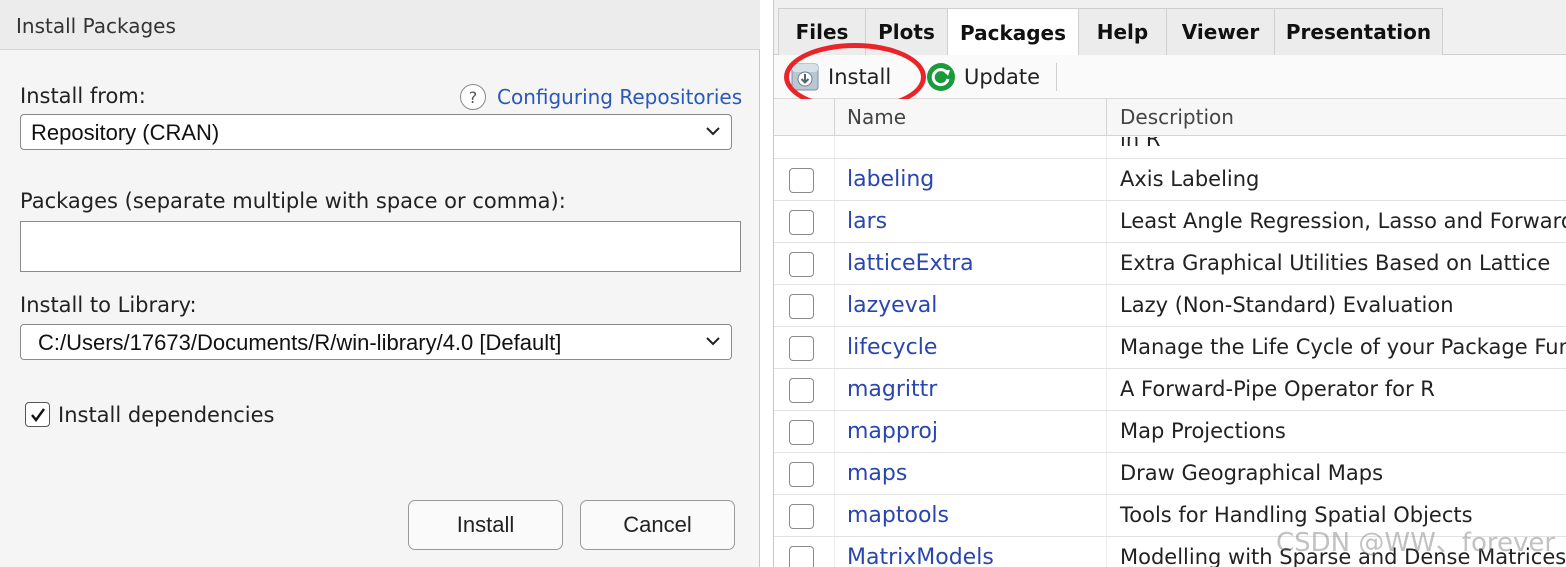  Describe the element at coordinates (890, 179) in the screenshot. I see `row-package-name: labeling` at that location.